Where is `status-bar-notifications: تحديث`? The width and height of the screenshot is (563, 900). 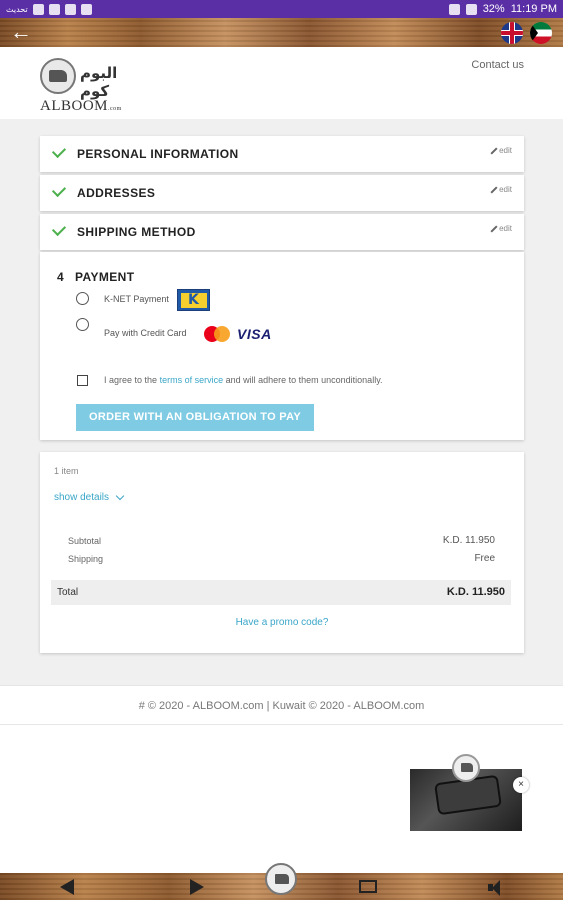 status-bar-notifications: تحديث is located at coordinates (49, 9).